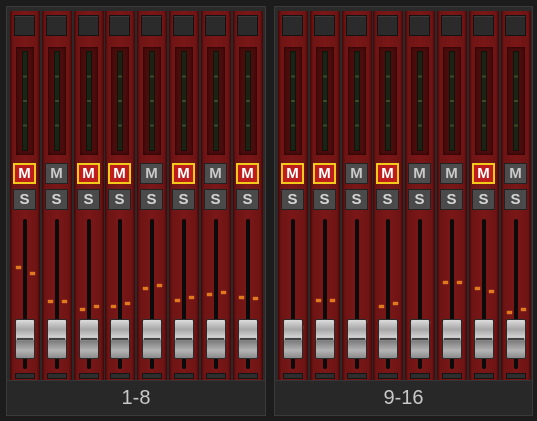 This screenshot has height=421, width=537. What do you see at coordinates (403, 397) in the screenshot?
I see `bank-label: 9-16` at bounding box center [403, 397].